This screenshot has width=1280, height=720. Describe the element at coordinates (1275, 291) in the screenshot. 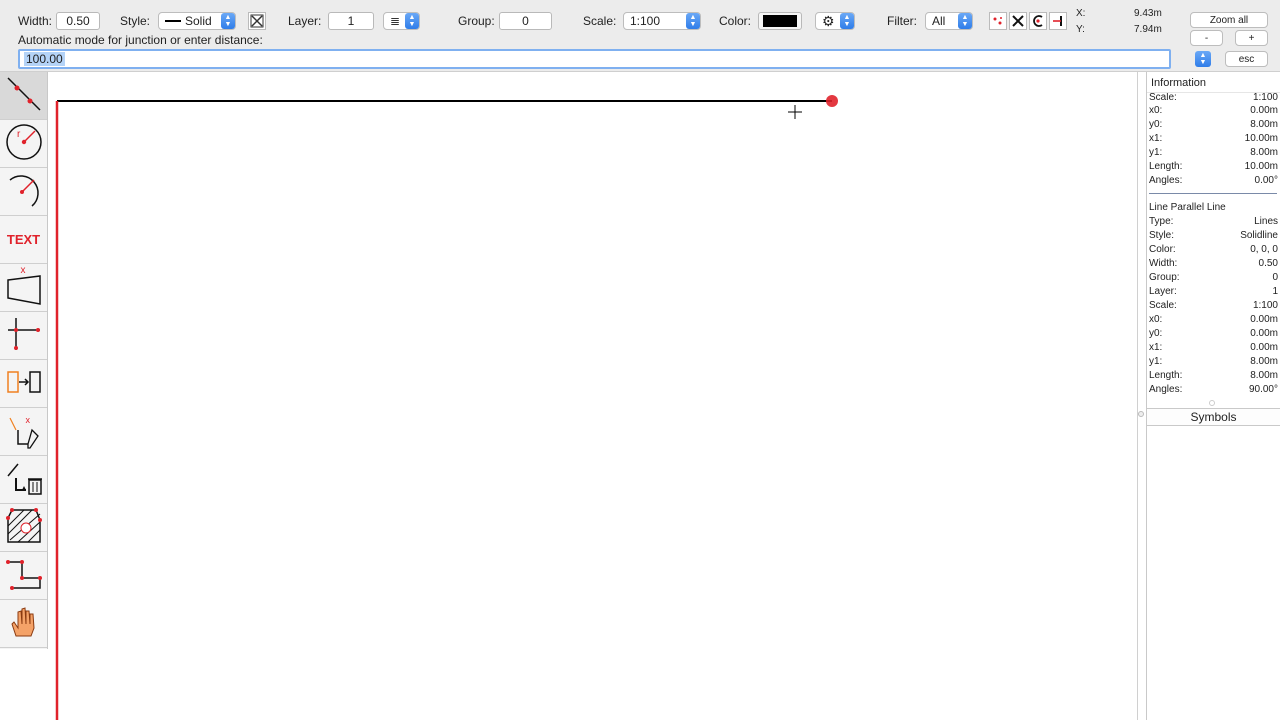

I see `info-value: 1` at that location.